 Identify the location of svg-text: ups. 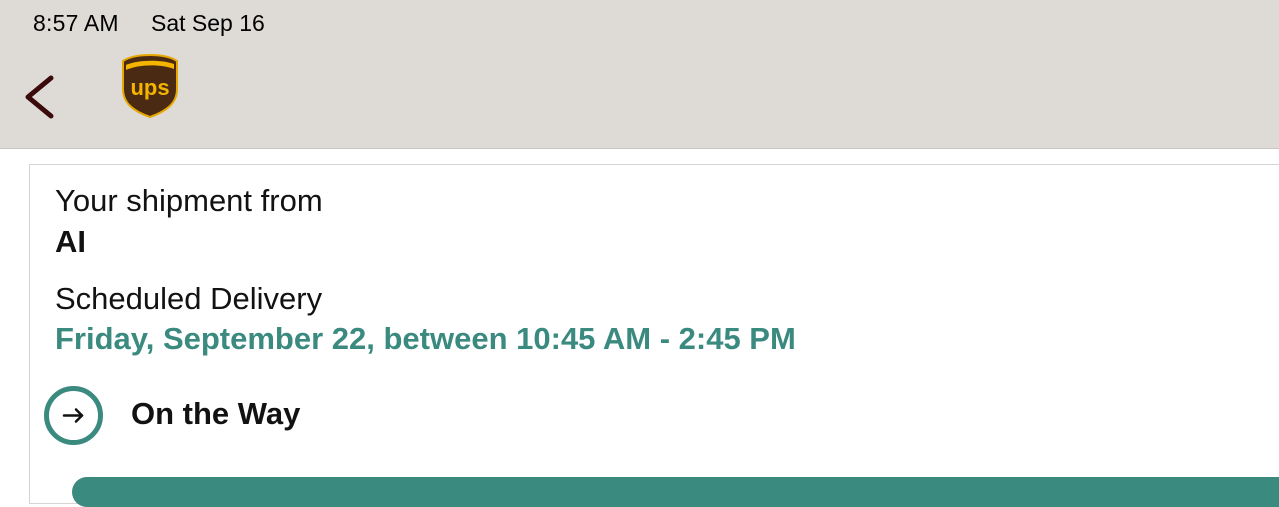
(149, 87).